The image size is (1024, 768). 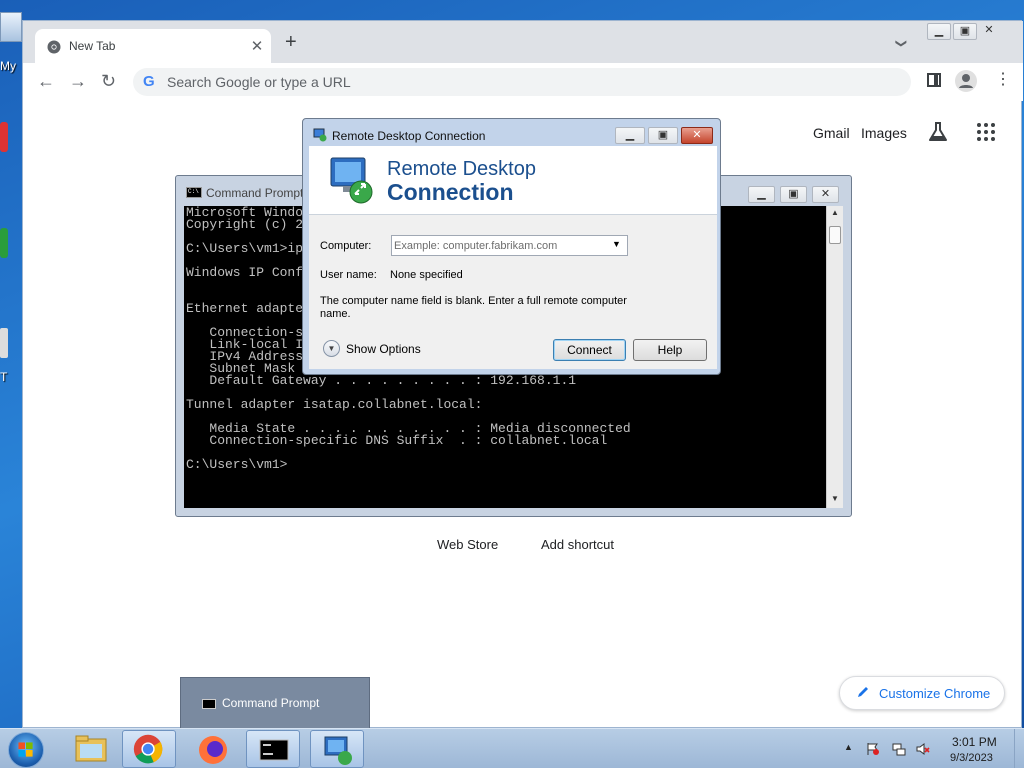 I want to click on customize-chrome-button: Customize Chrome, so click(x=922, y=693).